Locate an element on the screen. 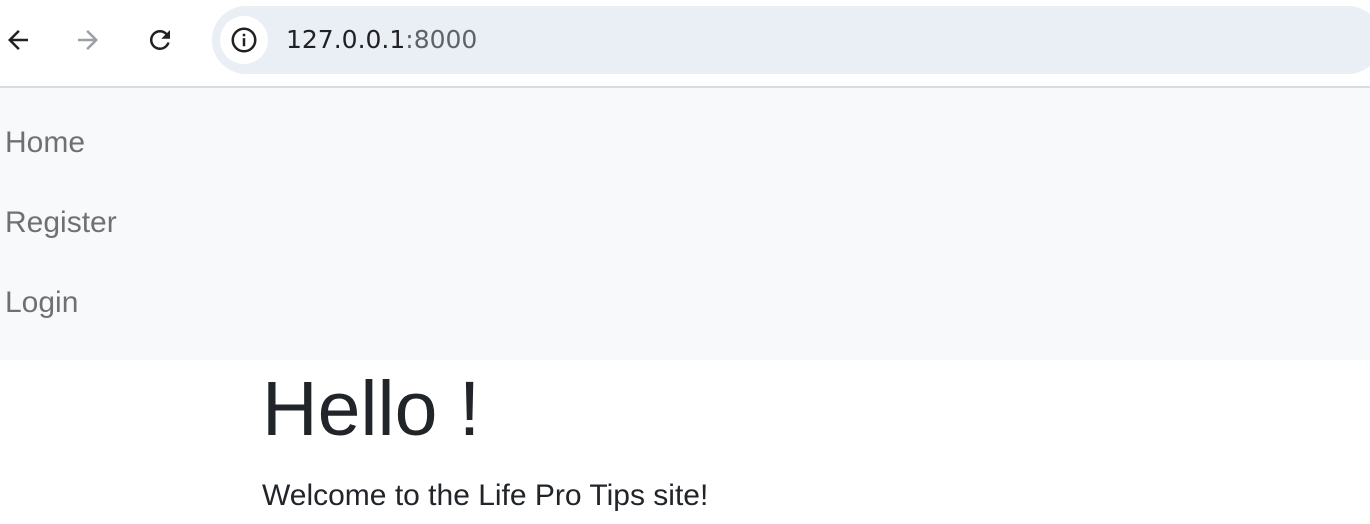 The width and height of the screenshot is (1370, 524). url-text: 127.0.0.1:8000 is located at coordinates (381, 40).